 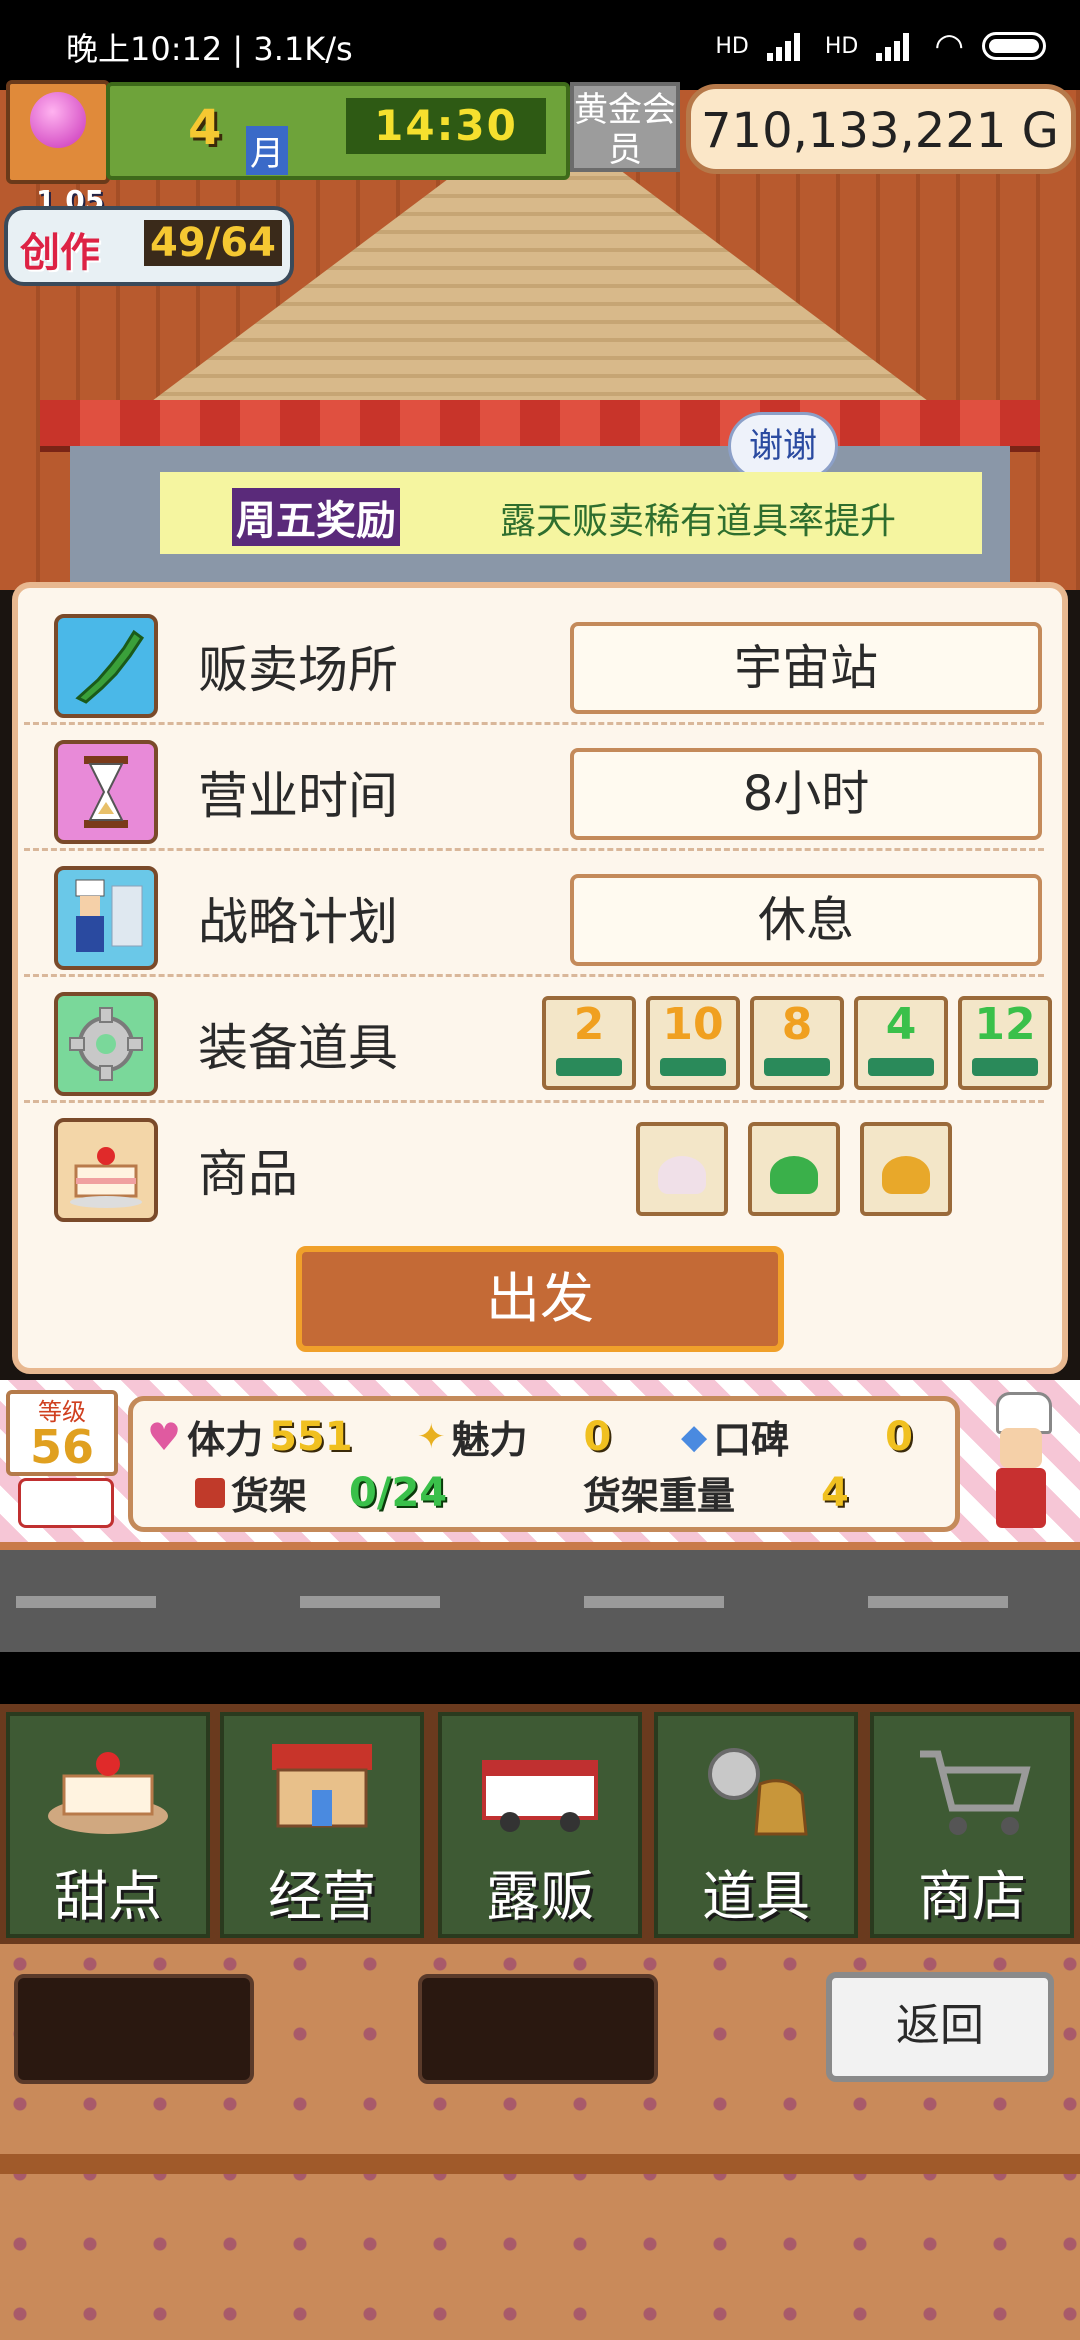 I want to click on equip-slot-4-count: 4, so click(x=901, y=1024).